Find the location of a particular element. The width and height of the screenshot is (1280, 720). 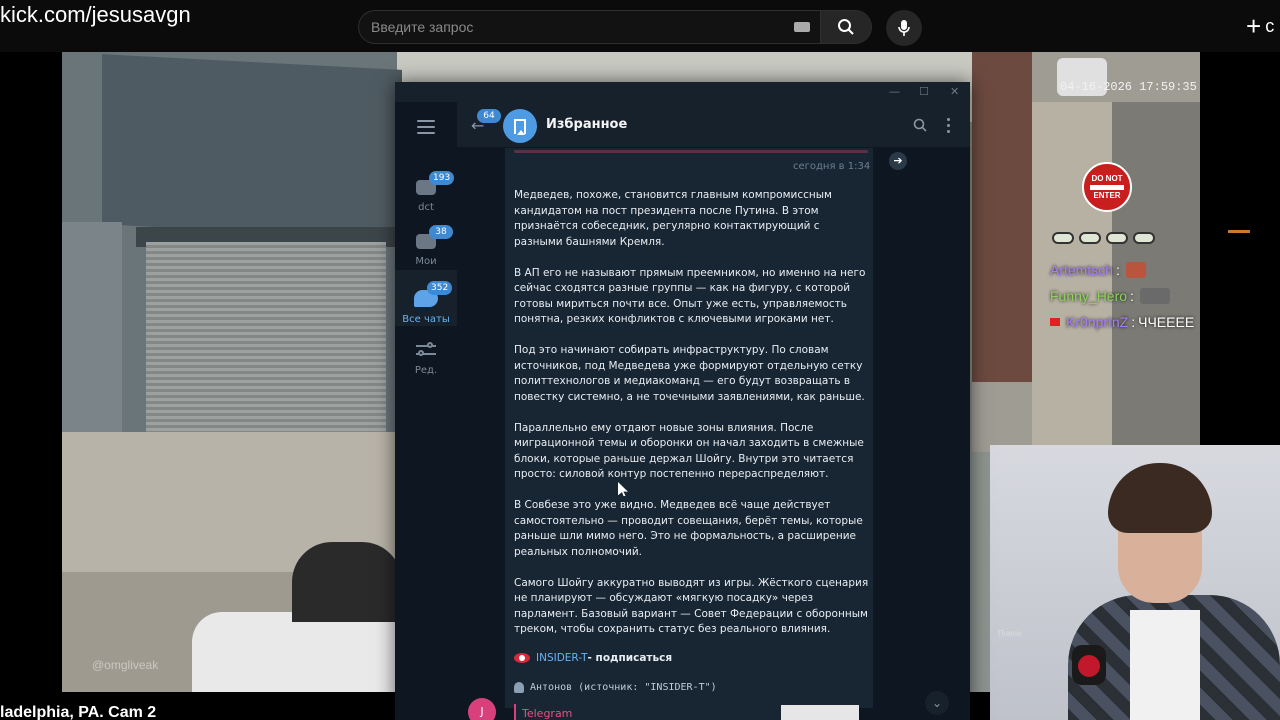

folder-all-chats: 352 Все чаты is located at coordinates (426, 298).